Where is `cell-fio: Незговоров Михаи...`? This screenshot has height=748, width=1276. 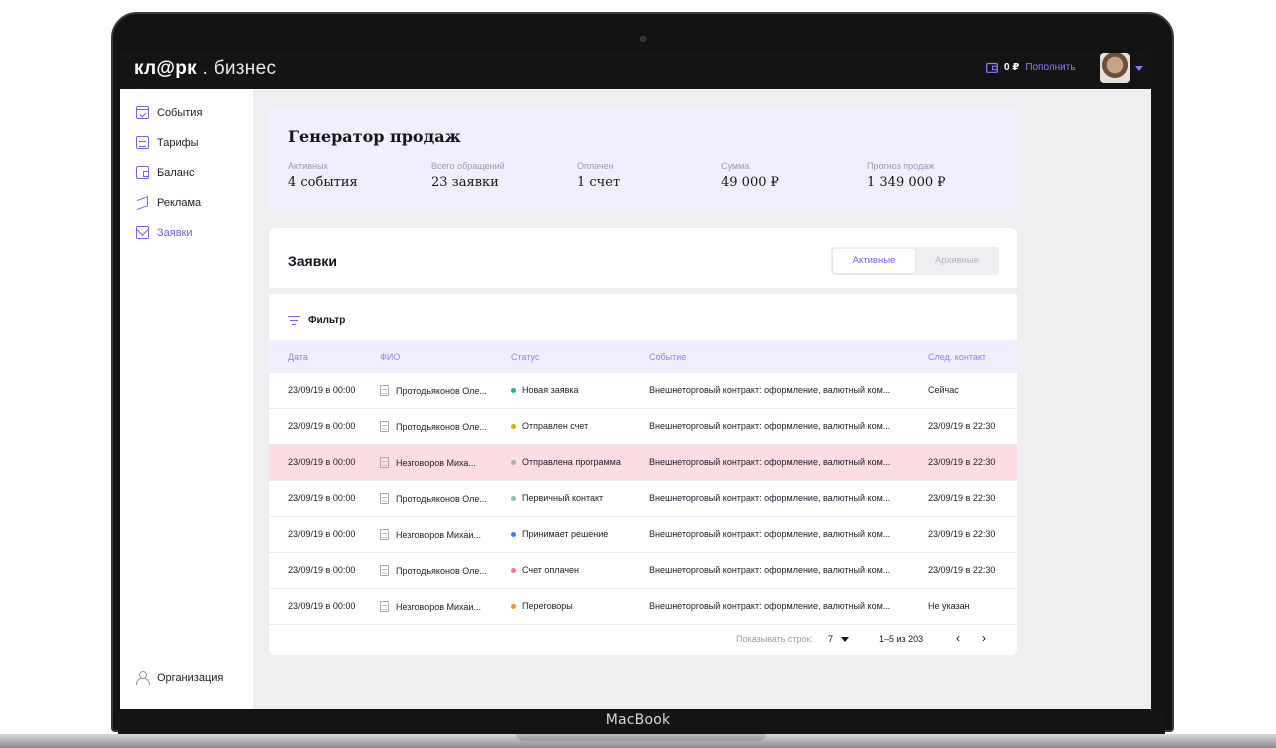 cell-fio: Незговоров Михаи... is located at coordinates (430, 534).